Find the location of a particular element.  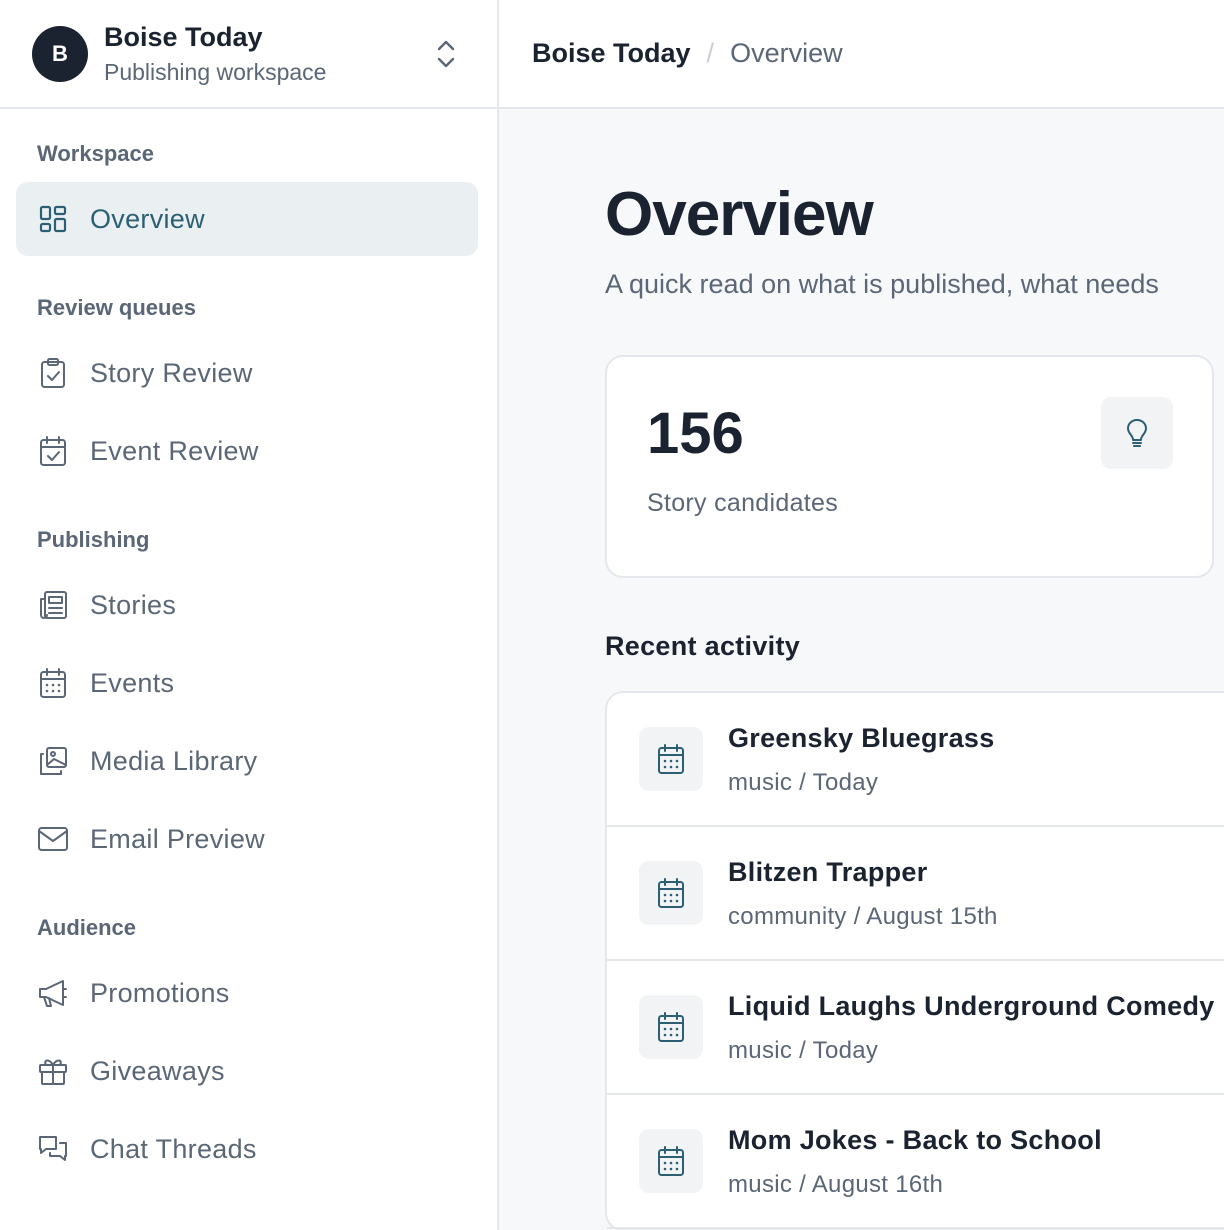

sidebar-item-giveaways: Giveaways is located at coordinates (247, 1071).